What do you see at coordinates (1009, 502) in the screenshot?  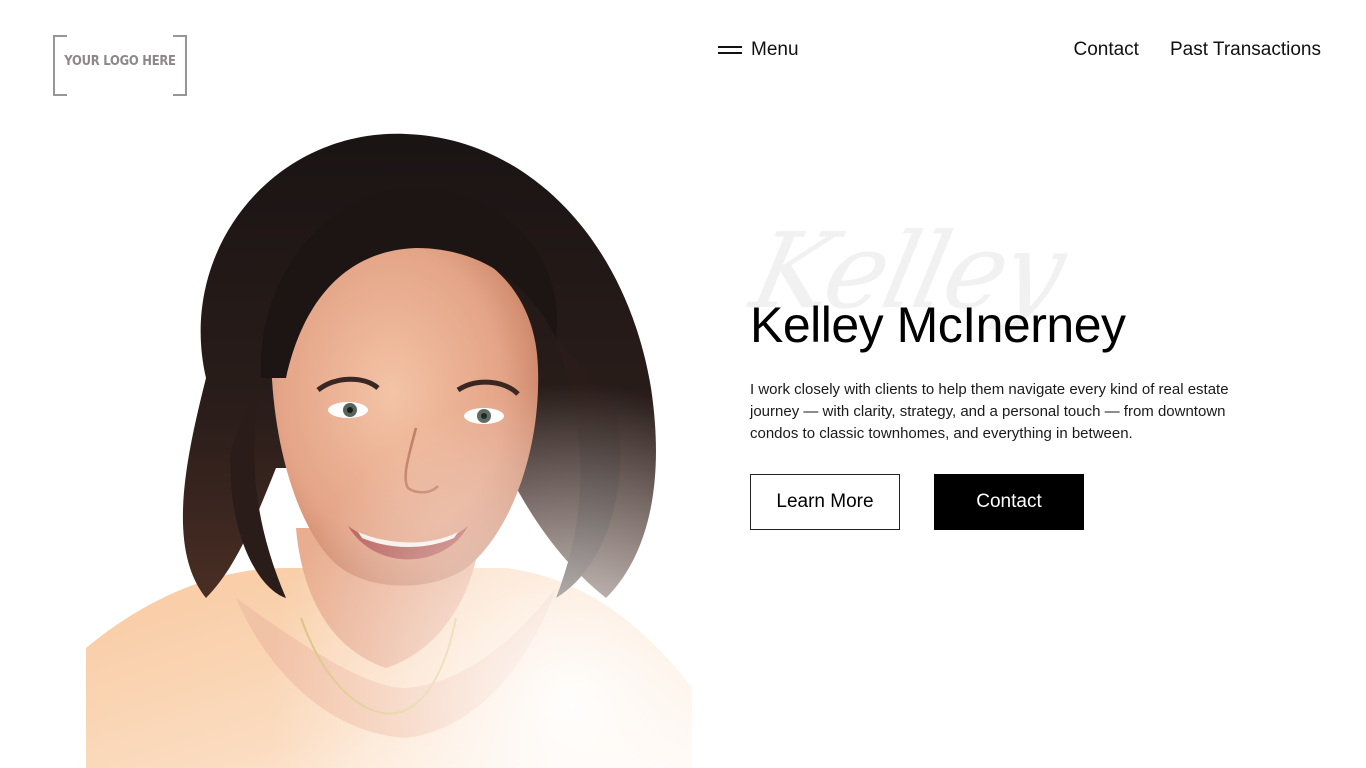 I see `contact-button: Contact` at bounding box center [1009, 502].